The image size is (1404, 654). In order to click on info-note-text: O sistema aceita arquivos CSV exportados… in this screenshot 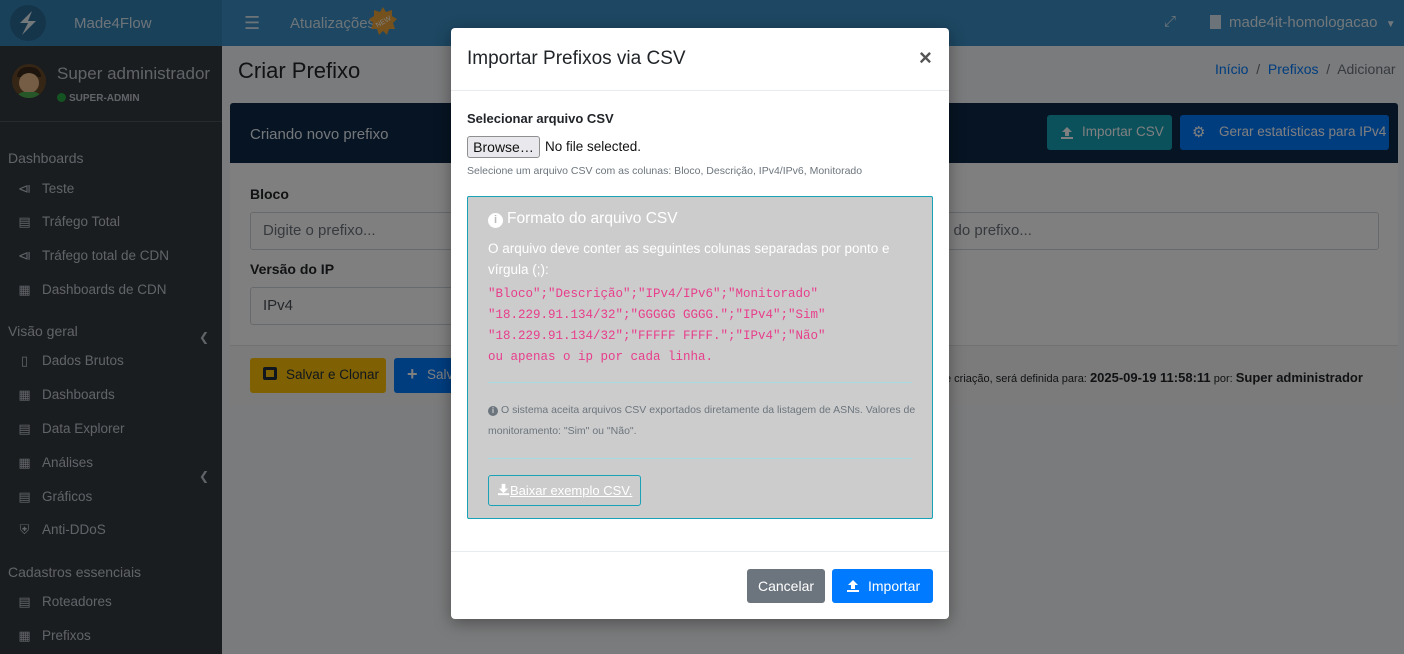, I will do `click(702, 420)`.